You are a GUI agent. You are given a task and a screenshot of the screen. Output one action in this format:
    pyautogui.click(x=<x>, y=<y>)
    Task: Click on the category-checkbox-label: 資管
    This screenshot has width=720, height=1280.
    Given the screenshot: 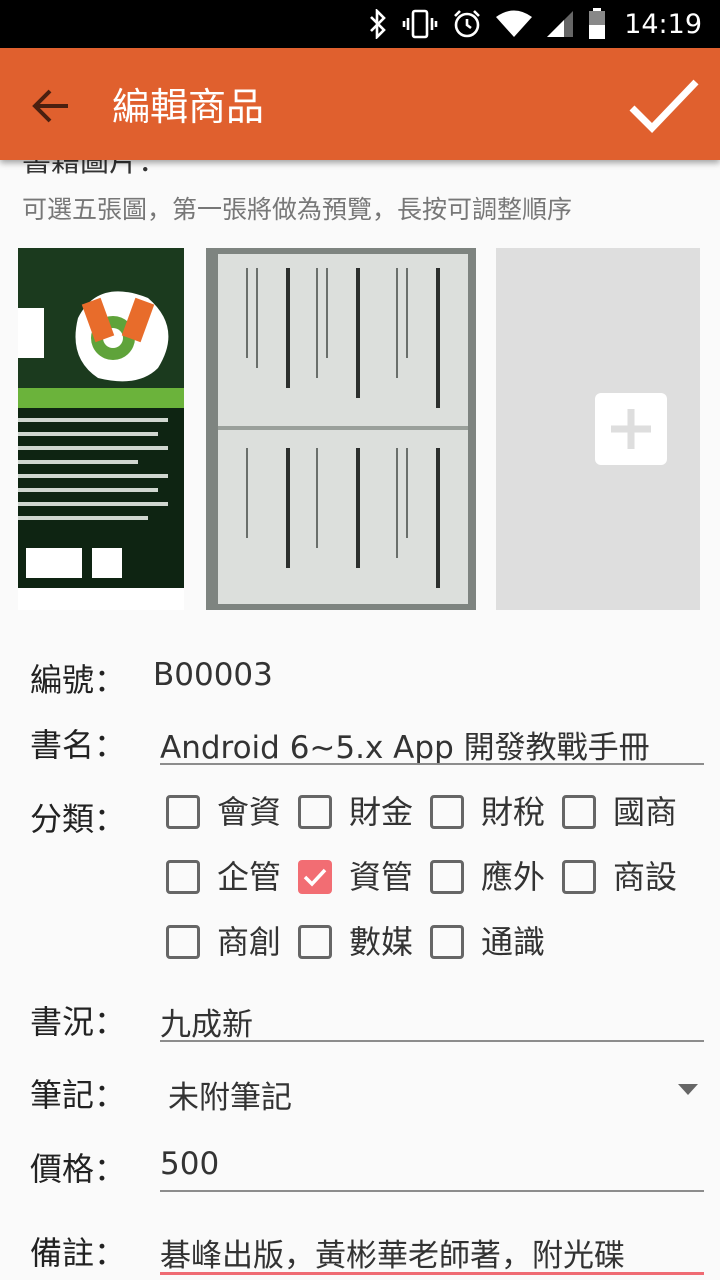 What is the action you would take?
    pyautogui.click(x=381, y=875)
    